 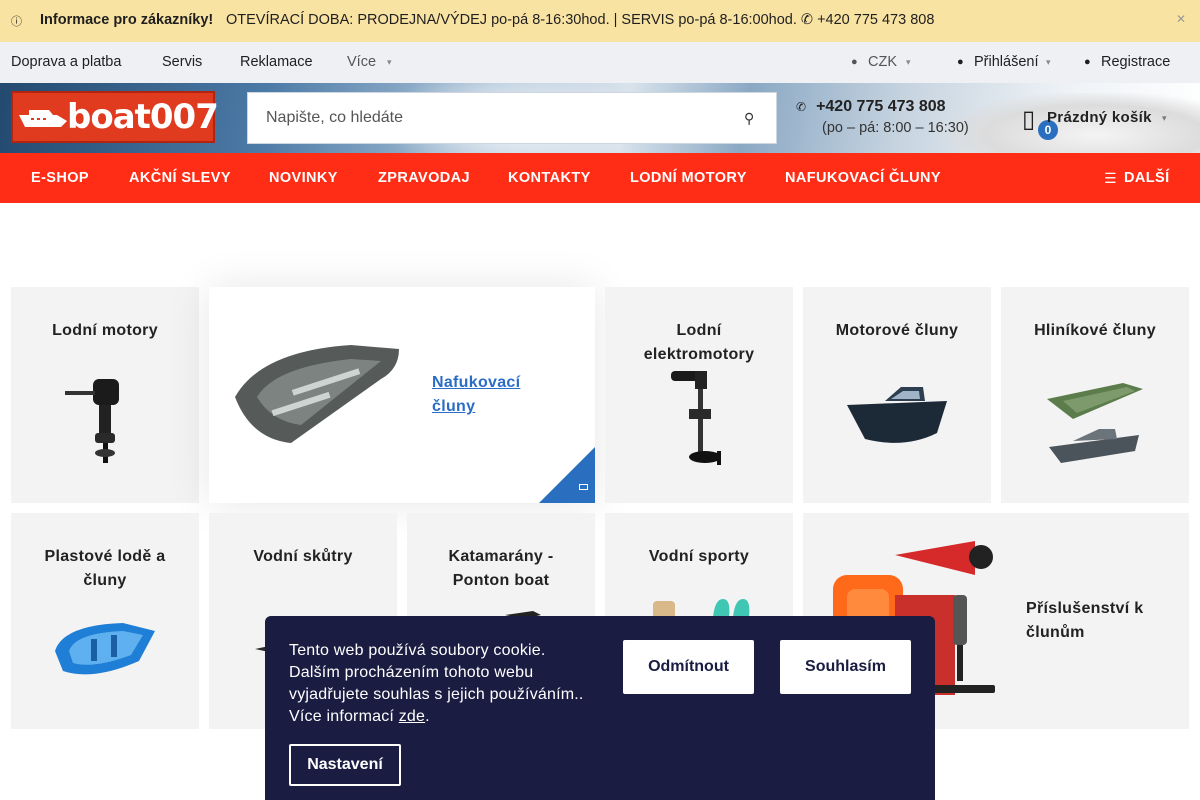 What do you see at coordinates (180, 178) in the screenshot?
I see `menu-akcni-slevy: AKČNÍ SLEVY` at bounding box center [180, 178].